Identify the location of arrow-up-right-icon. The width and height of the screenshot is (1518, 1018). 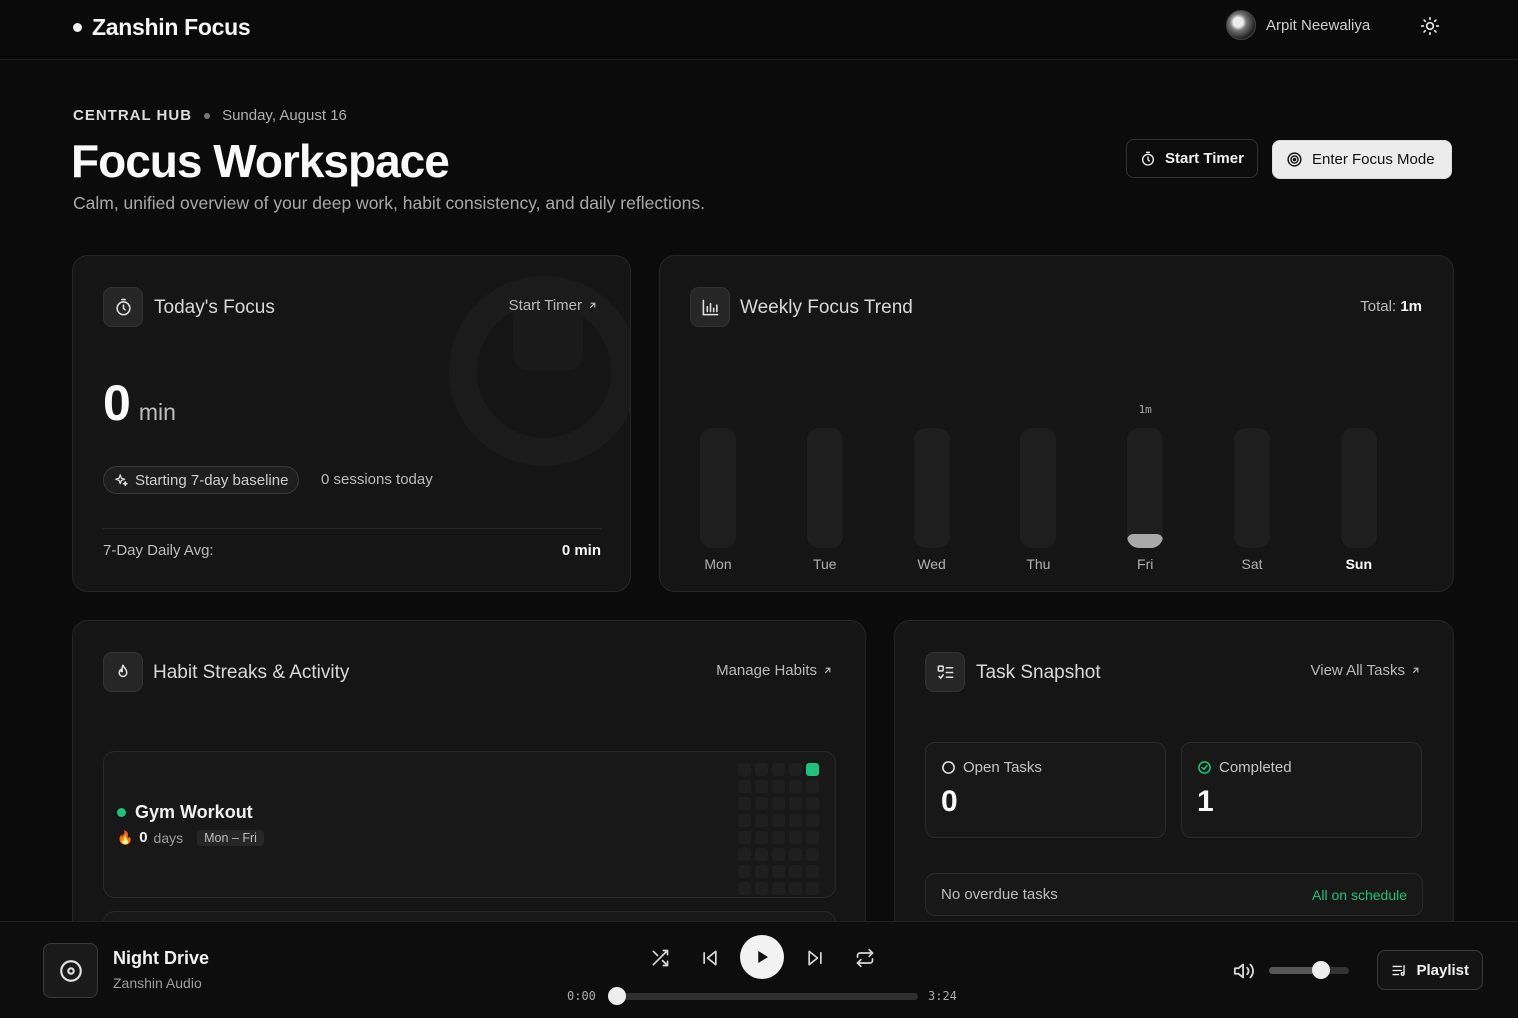
(592, 305).